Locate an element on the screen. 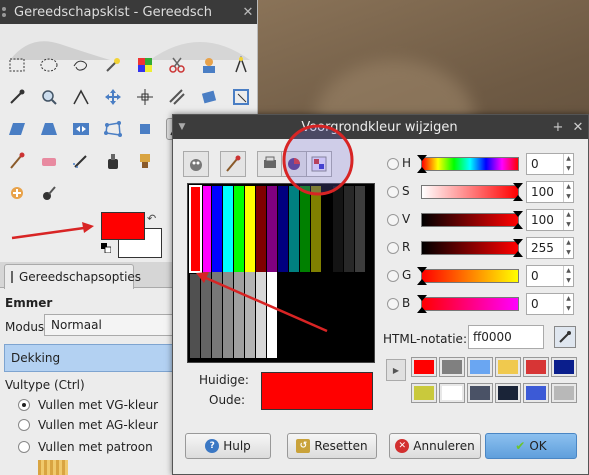 The width and height of the screenshot is (589, 475). ellipse-select-icon is located at coordinates (49, 65).